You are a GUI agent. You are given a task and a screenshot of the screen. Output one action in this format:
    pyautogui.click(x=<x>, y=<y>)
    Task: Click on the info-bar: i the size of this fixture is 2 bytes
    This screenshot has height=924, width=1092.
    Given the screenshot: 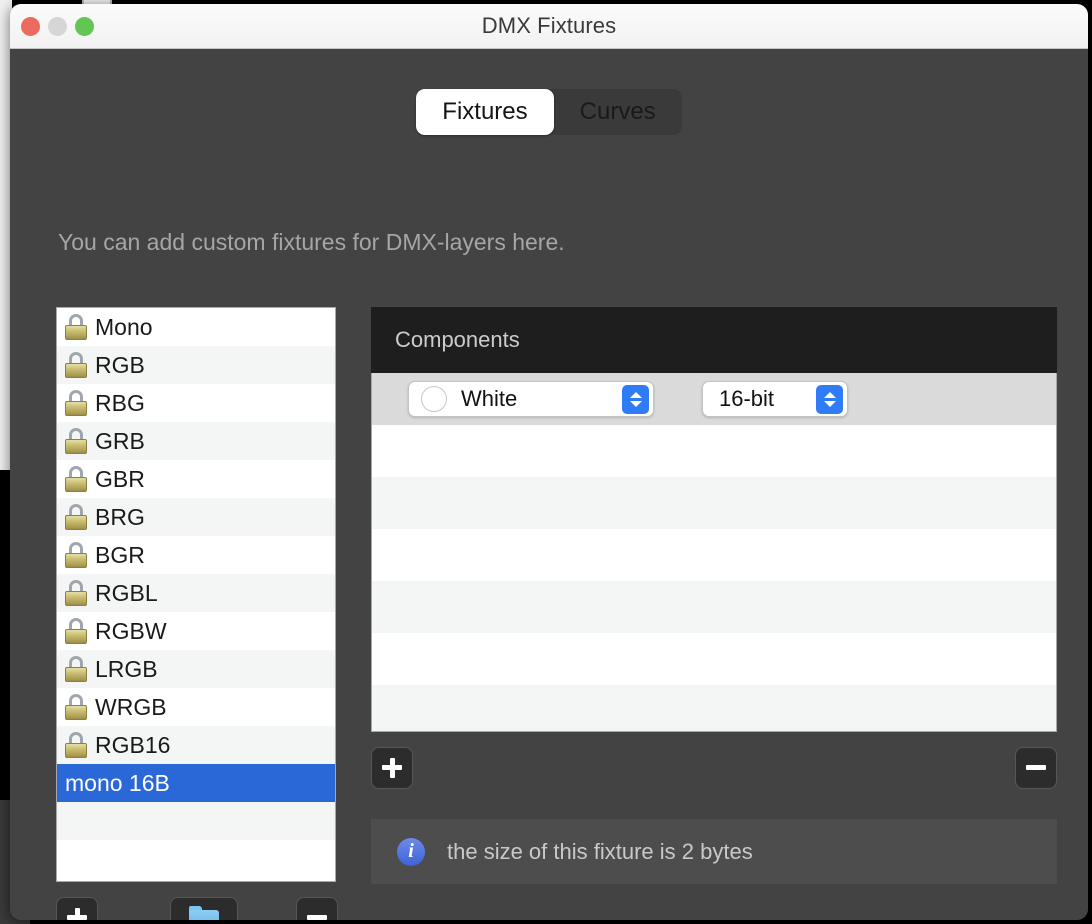 What is the action you would take?
    pyautogui.click(x=714, y=851)
    